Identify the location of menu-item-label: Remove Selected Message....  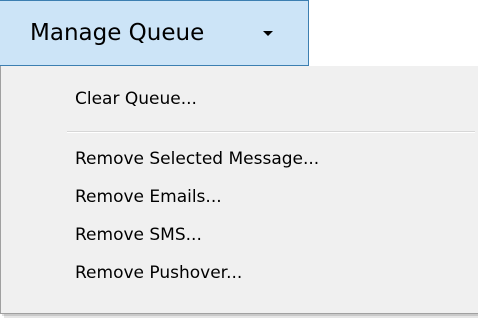
(197, 159).